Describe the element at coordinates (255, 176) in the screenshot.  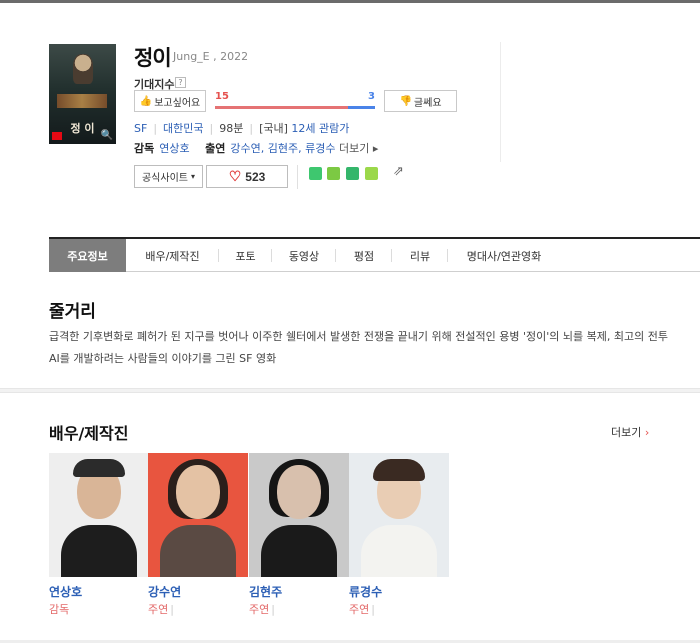
I see `like-count: 523` at that location.